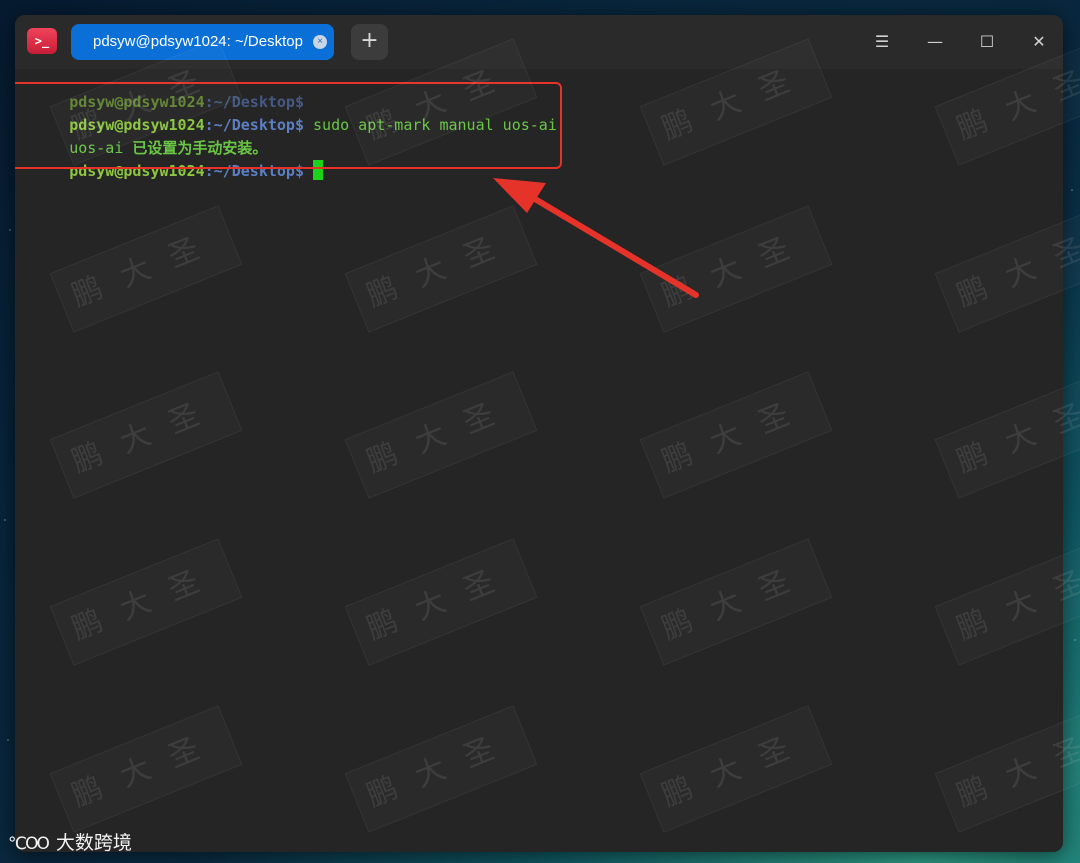 The height and width of the screenshot is (863, 1080). I want to click on annotation-arrow, so click(596, 238).